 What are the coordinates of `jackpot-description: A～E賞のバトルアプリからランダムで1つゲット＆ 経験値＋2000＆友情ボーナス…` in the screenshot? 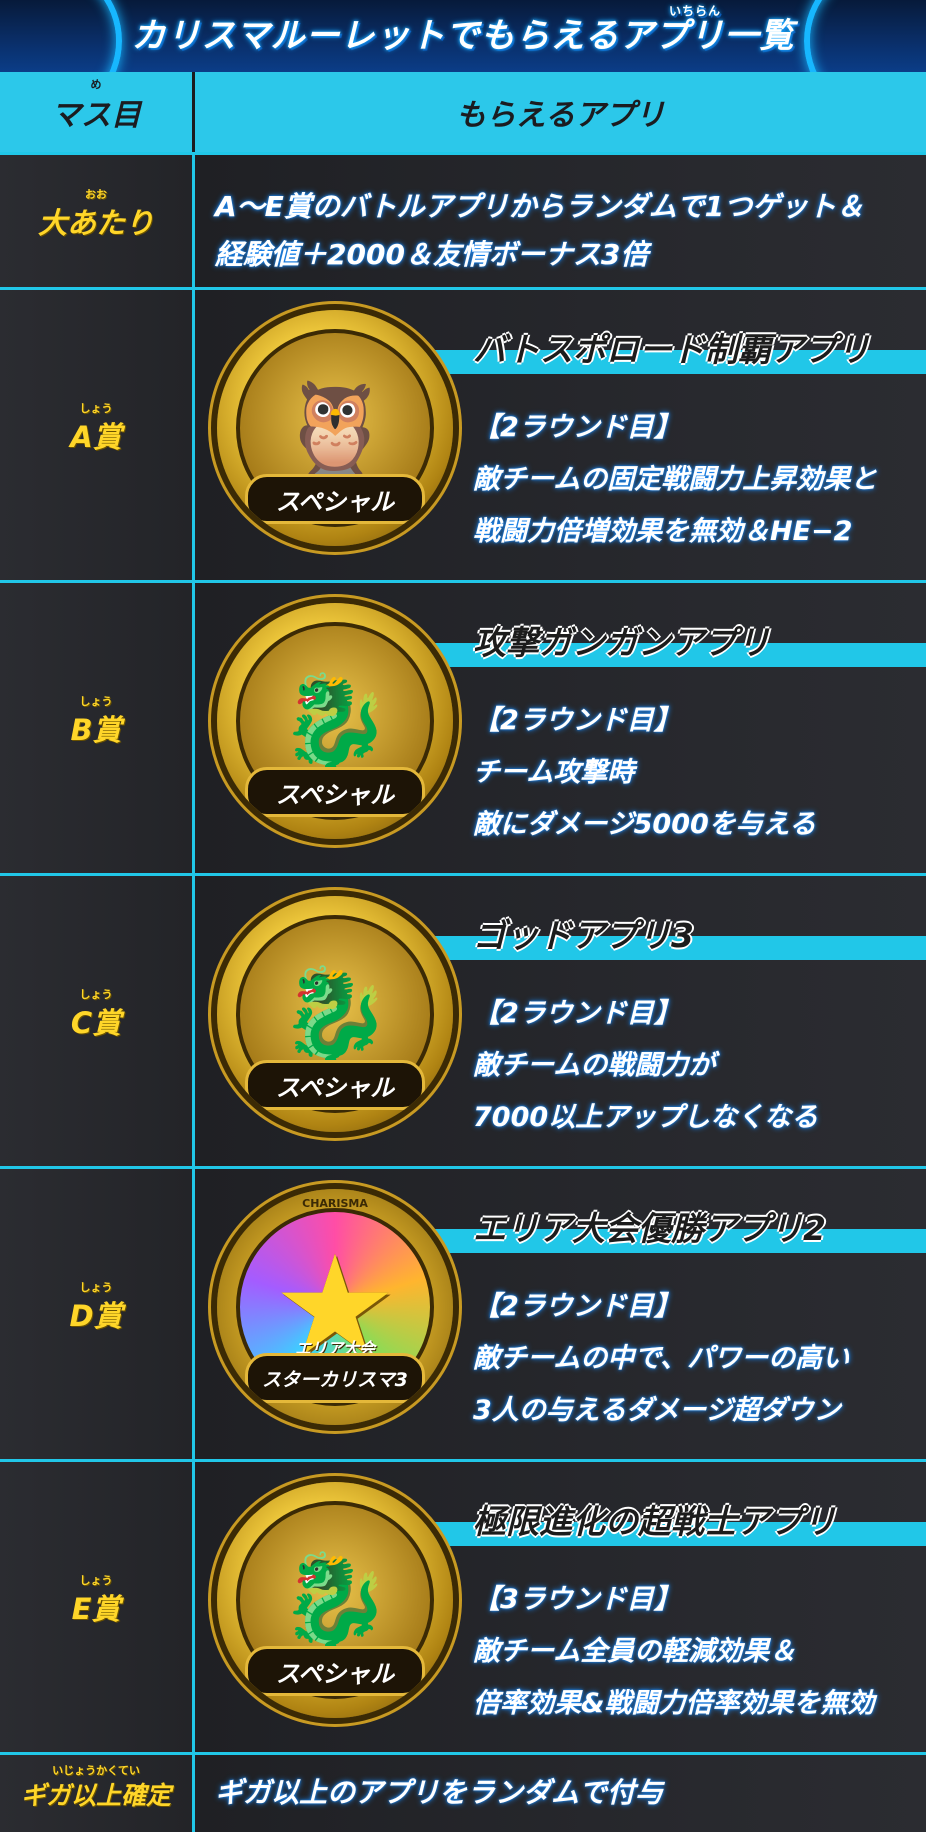 It's located at (539, 231).